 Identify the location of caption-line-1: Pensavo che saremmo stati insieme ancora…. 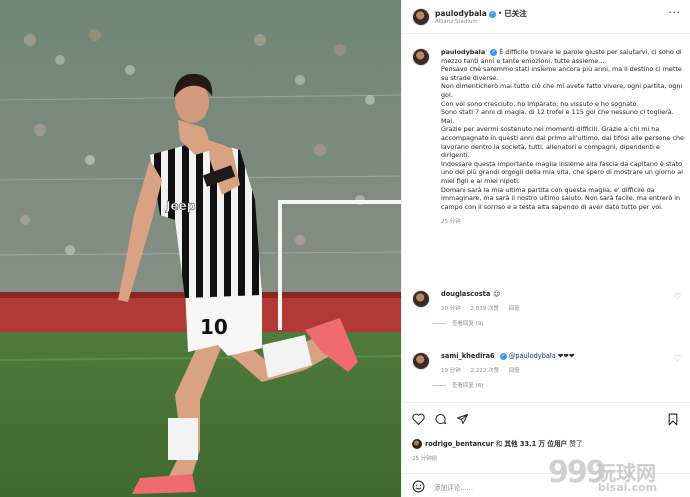
(561, 73).